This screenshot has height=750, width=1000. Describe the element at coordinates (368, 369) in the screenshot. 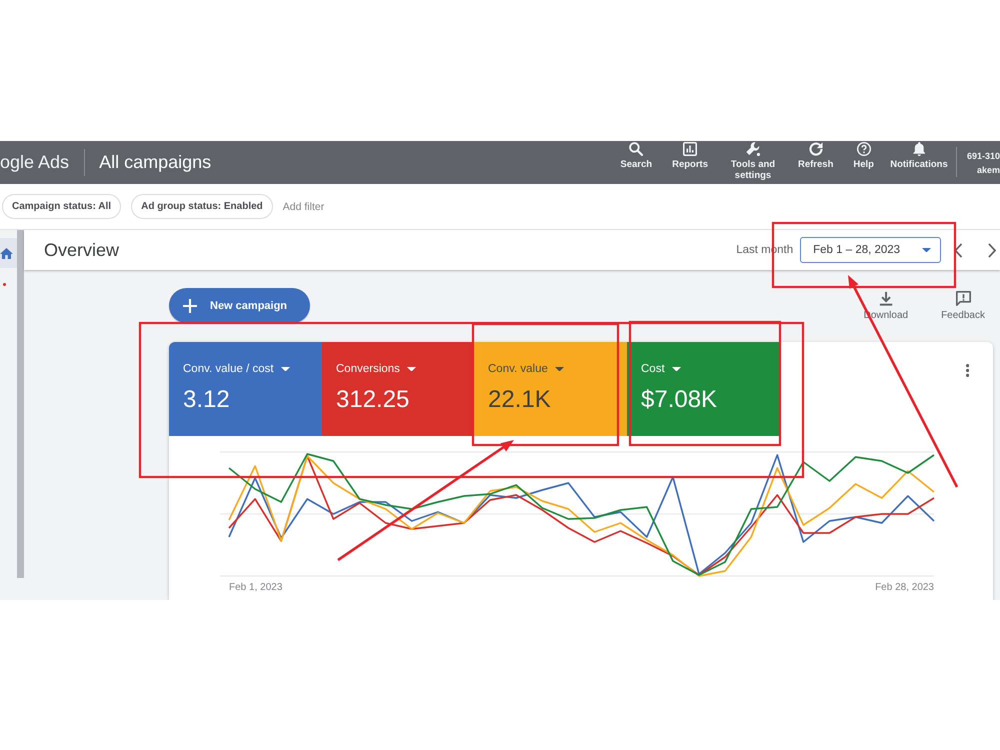

I see `metric-label: Conversions` at that location.